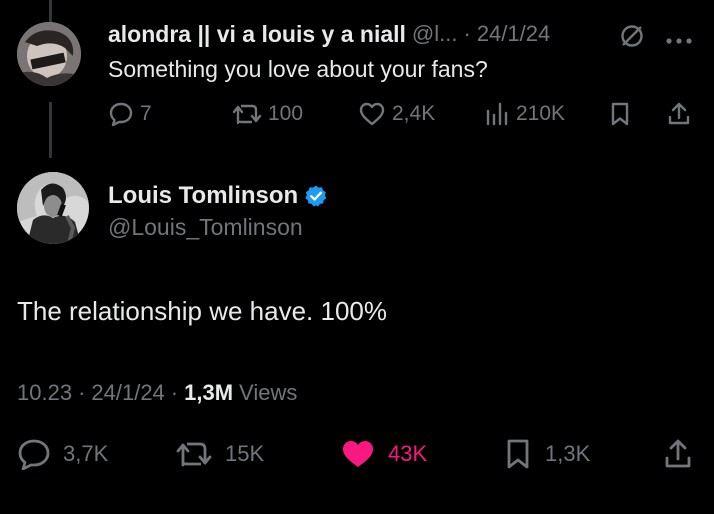  I want to click on retweet-button: 15K, so click(219, 454).